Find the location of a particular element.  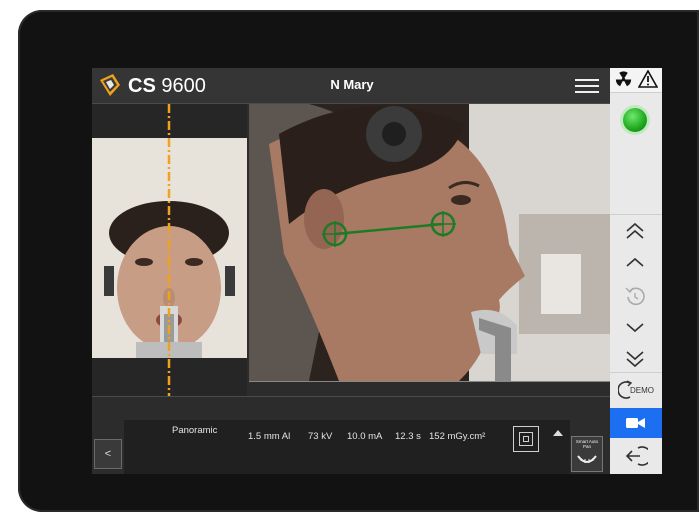

reset-position-icon is located at coordinates (635, 296).